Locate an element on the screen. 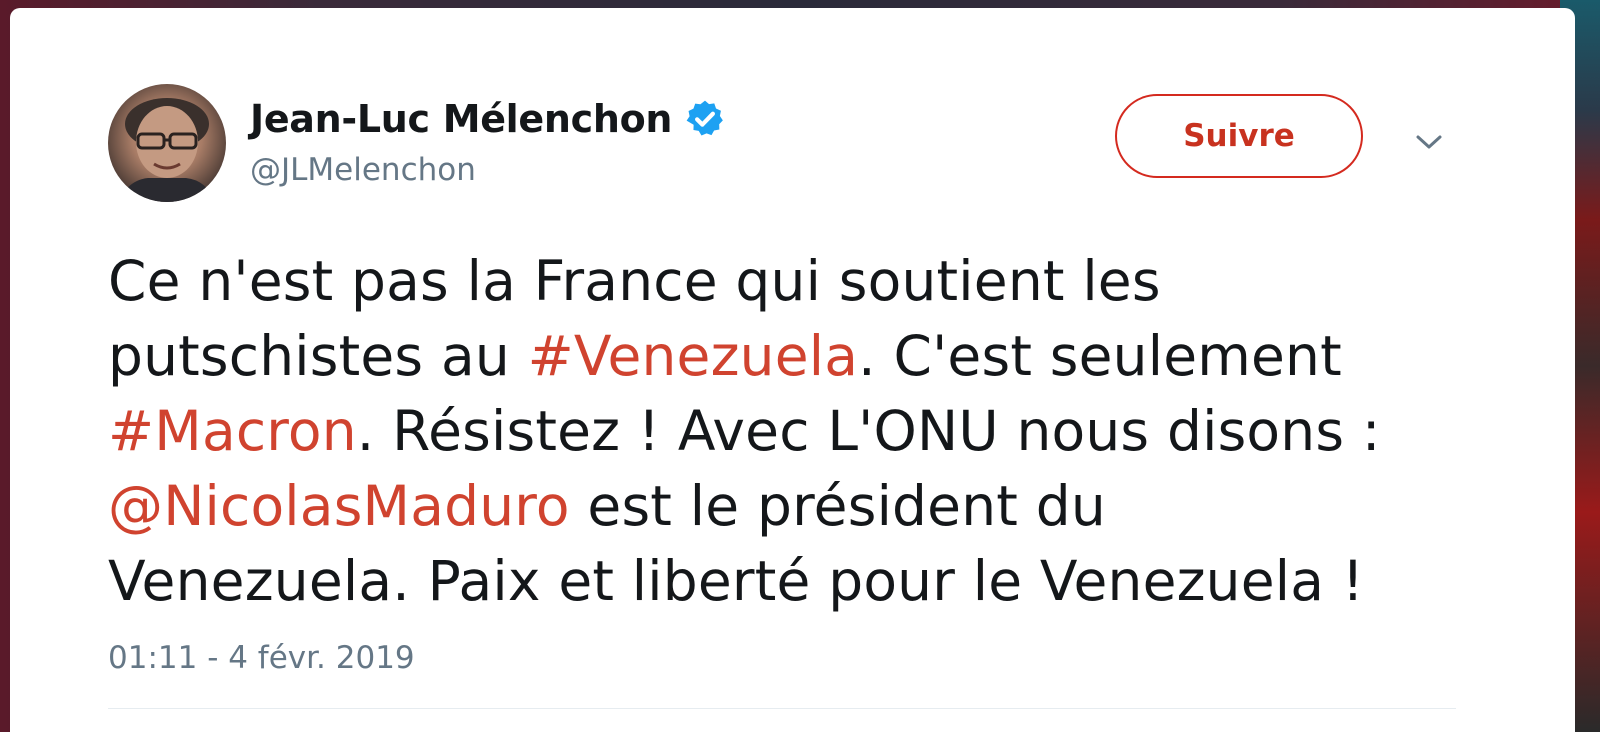 The width and height of the screenshot is (1600, 732). tweet-text-segment: Ce n'est pas la France qui soutient les is located at coordinates (634, 281).